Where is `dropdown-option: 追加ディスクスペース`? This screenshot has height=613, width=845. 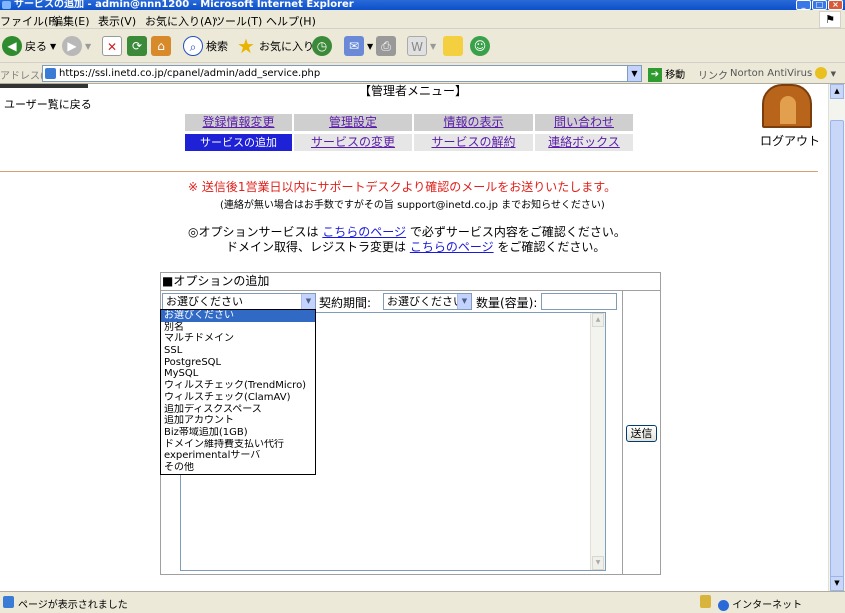 dropdown-option: 追加ディスクスペース is located at coordinates (238, 410).